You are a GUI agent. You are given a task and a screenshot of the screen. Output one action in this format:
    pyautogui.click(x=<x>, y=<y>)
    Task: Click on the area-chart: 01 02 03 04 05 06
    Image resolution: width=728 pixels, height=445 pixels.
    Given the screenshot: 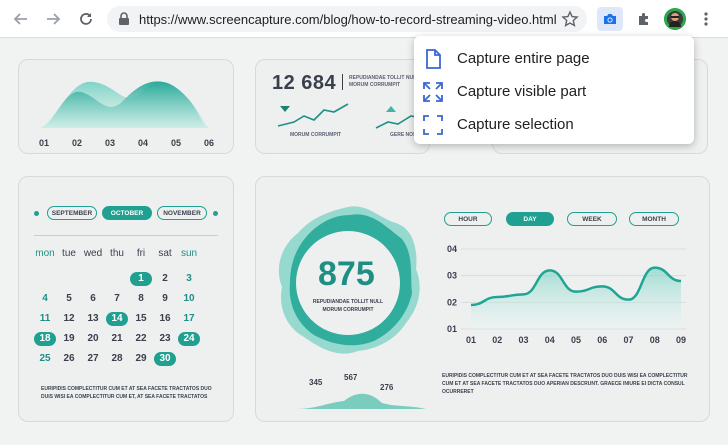 What is the action you would take?
    pyautogui.click(x=126, y=114)
    